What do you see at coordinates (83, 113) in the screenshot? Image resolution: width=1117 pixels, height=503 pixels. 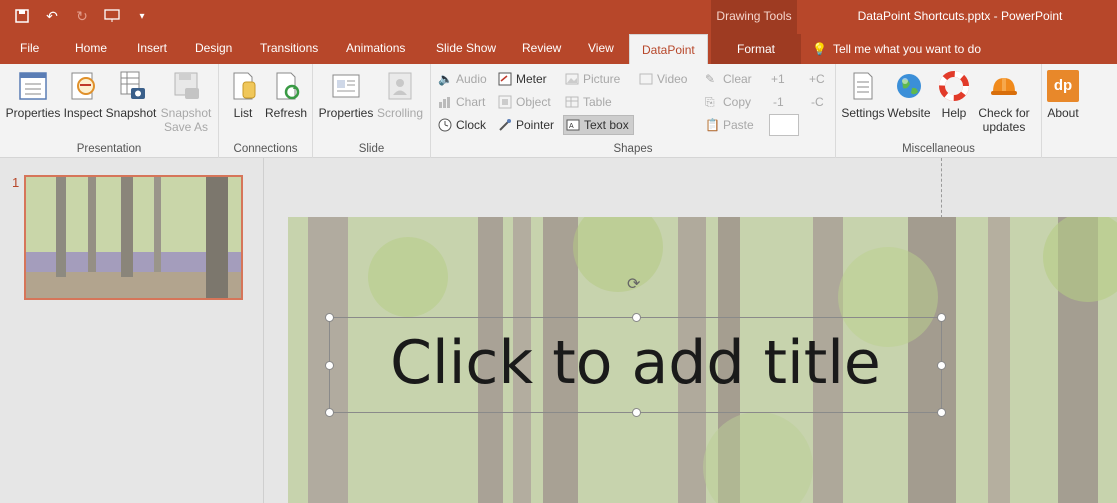 I see `inspect-label: Inspect` at bounding box center [83, 113].